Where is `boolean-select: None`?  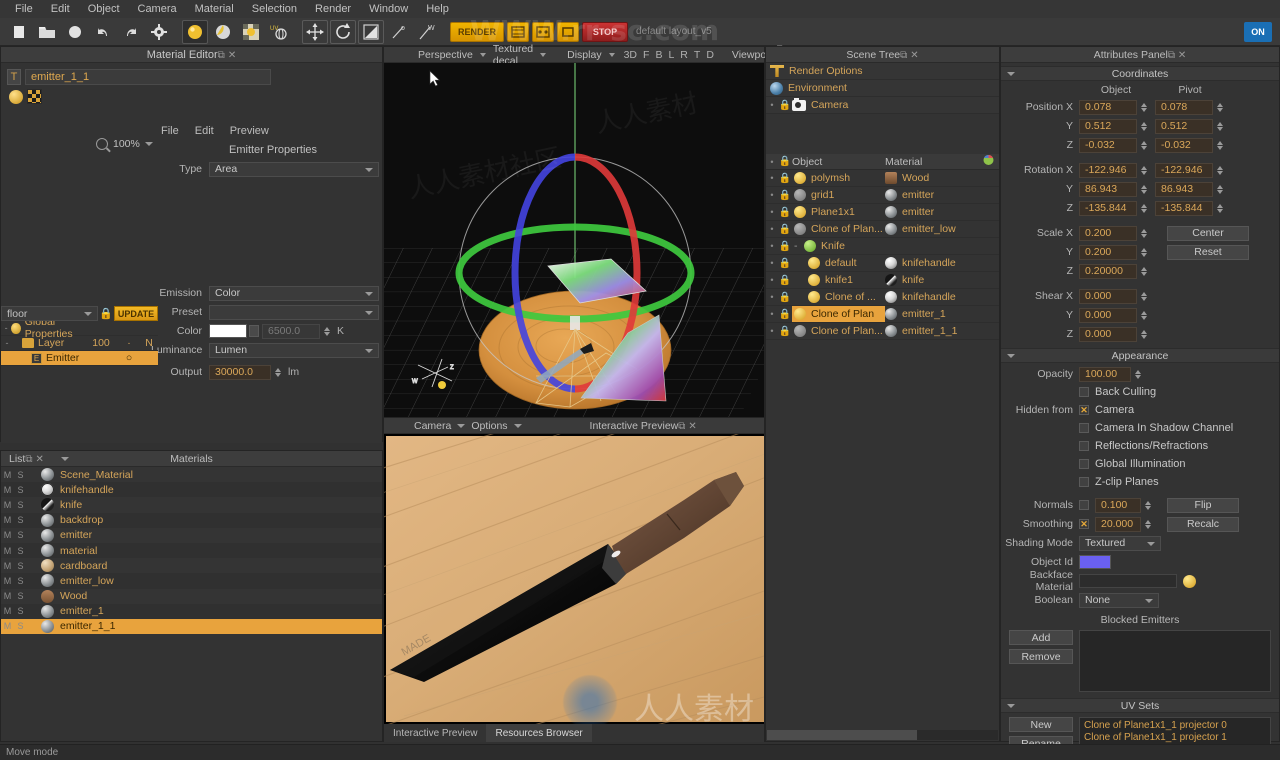 boolean-select: None is located at coordinates (1119, 600).